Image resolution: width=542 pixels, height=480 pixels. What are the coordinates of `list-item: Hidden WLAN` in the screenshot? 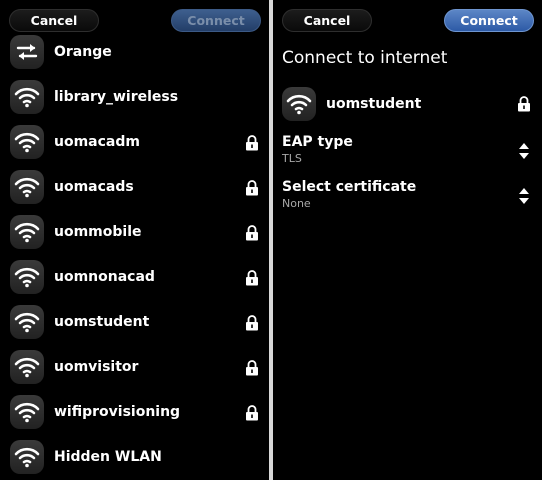 It's located at (134, 457).